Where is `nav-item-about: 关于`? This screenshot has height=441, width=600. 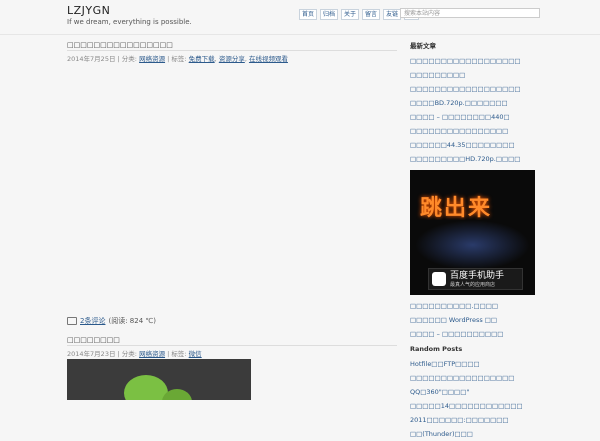
nav-item-about: 关于 is located at coordinates (350, 14).